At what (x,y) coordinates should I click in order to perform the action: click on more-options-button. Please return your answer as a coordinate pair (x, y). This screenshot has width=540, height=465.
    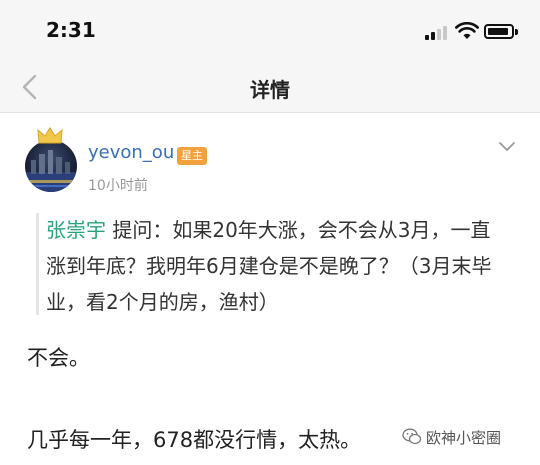
    Looking at the image, I should click on (507, 146).